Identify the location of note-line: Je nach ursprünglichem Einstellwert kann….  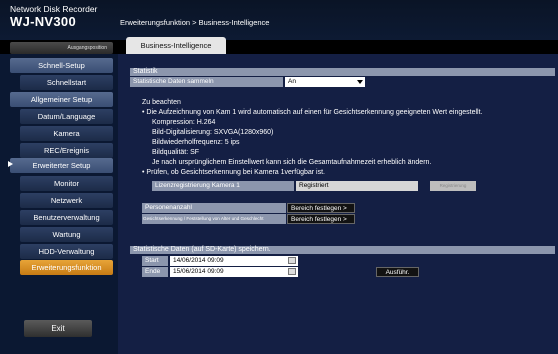
(292, 162).